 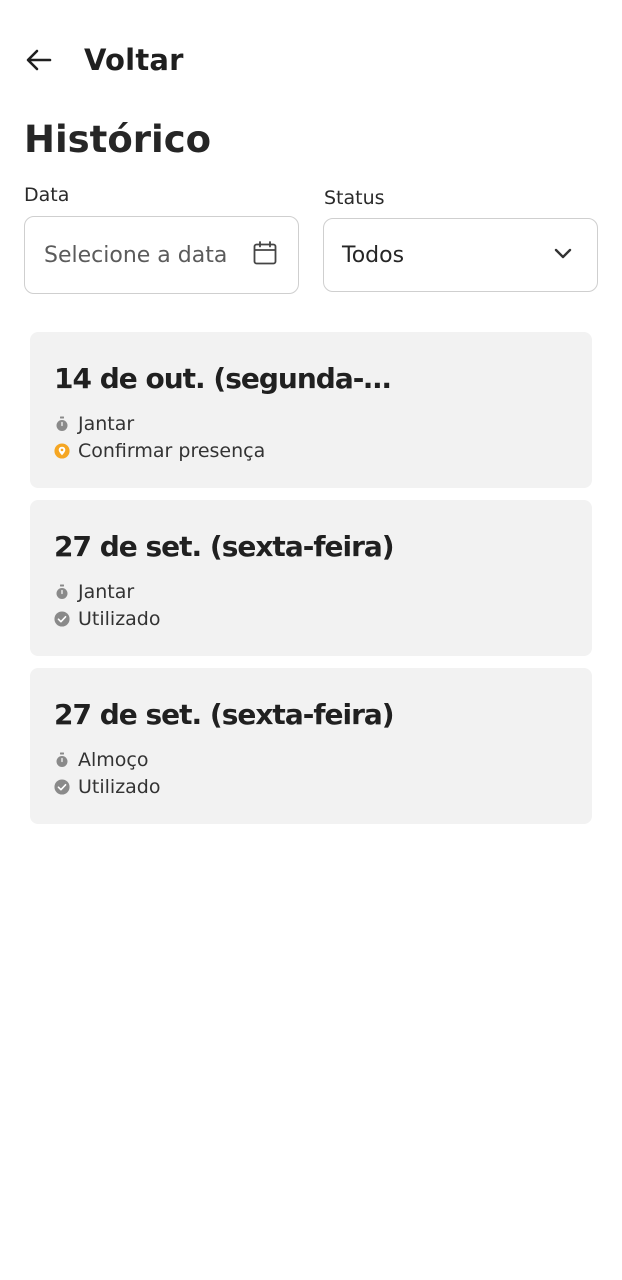 I want to click on card-status-row: Confirmar presença, so click(x=311, y=450).